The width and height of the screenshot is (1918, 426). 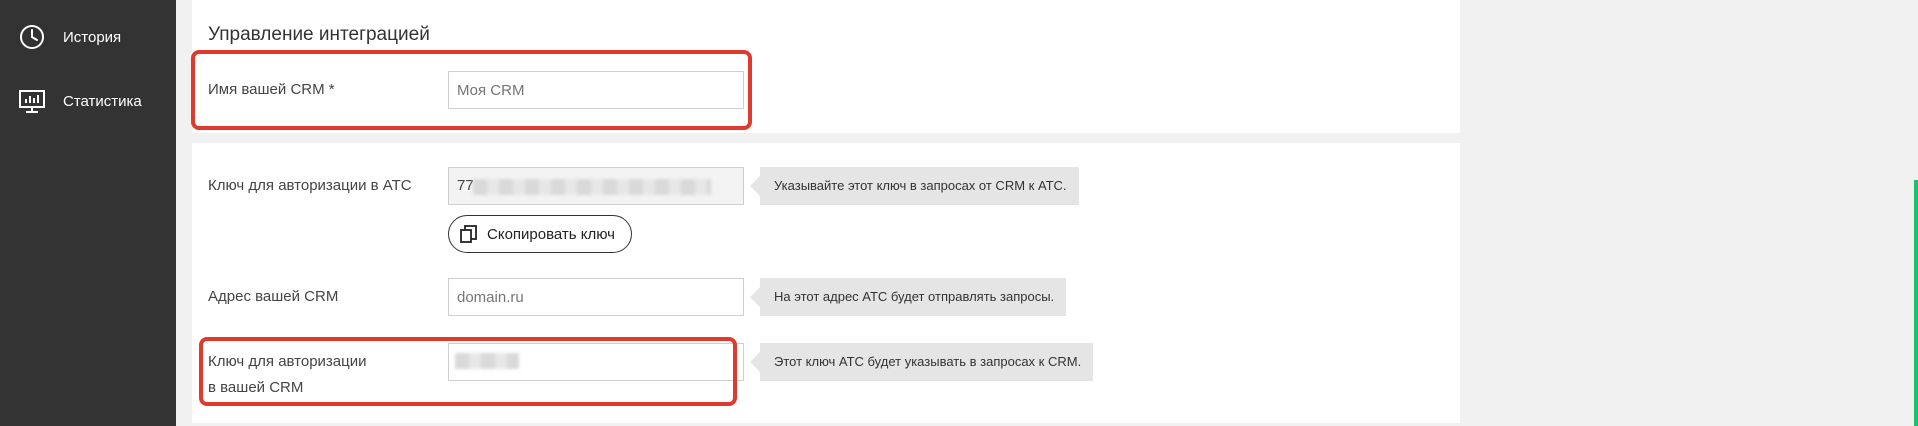 I want to click on ats-key-label: Ключ для авторизации в АТС, so click(x=310, y=185).